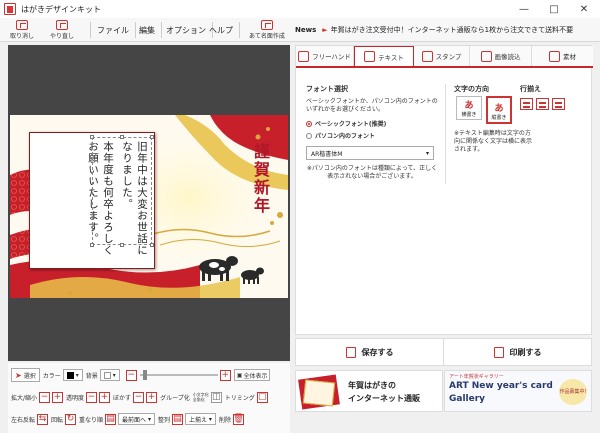 This screenshot has width=600, height=433. I want to click on close-button: ✕, so click(584, 9).